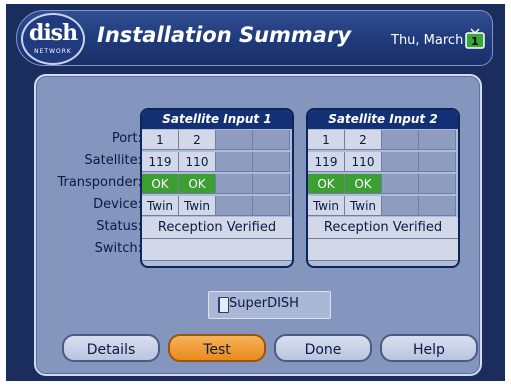 The width and height of the screenshot is (511, 385). Describe the element at coordinates (119, 226) in the screenshot. I see `label-status: Status:` at that location.